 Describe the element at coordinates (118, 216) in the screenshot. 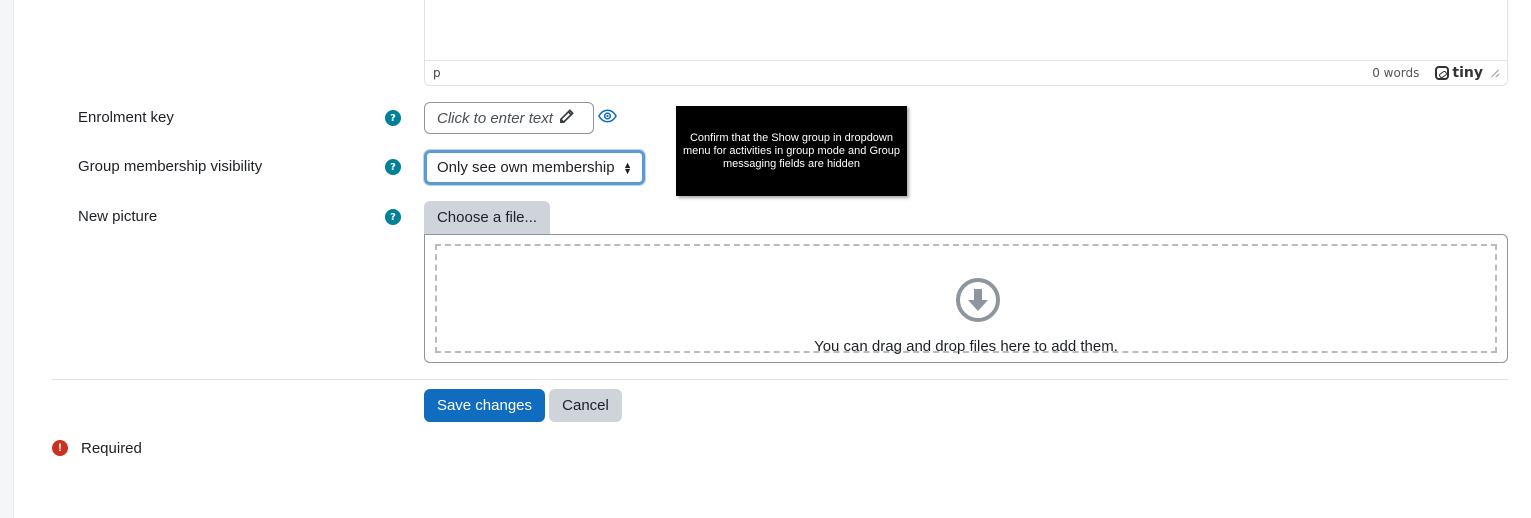

I see `new-picture-label: New picture` at that location.